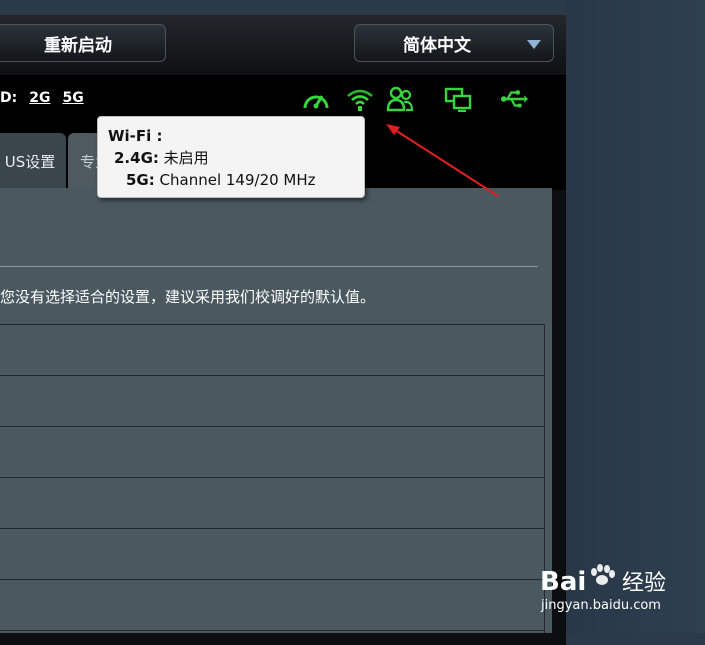 This screenshot has height=645, width=705. I want to click on band-5g-link: 5G, so click(72, 98).